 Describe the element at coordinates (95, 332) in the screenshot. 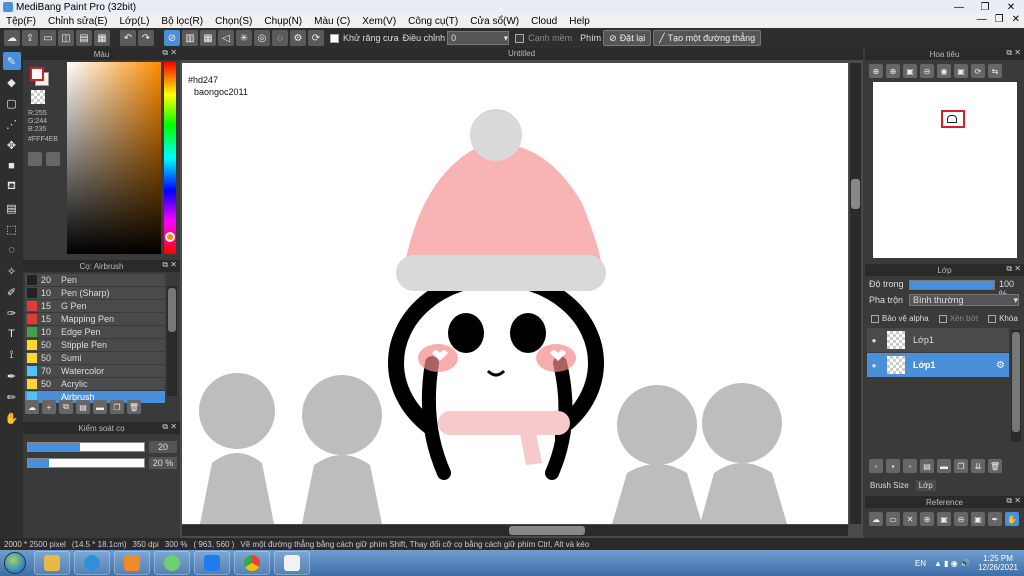

I see `brush-item: 10 Edge Pen` at that location.